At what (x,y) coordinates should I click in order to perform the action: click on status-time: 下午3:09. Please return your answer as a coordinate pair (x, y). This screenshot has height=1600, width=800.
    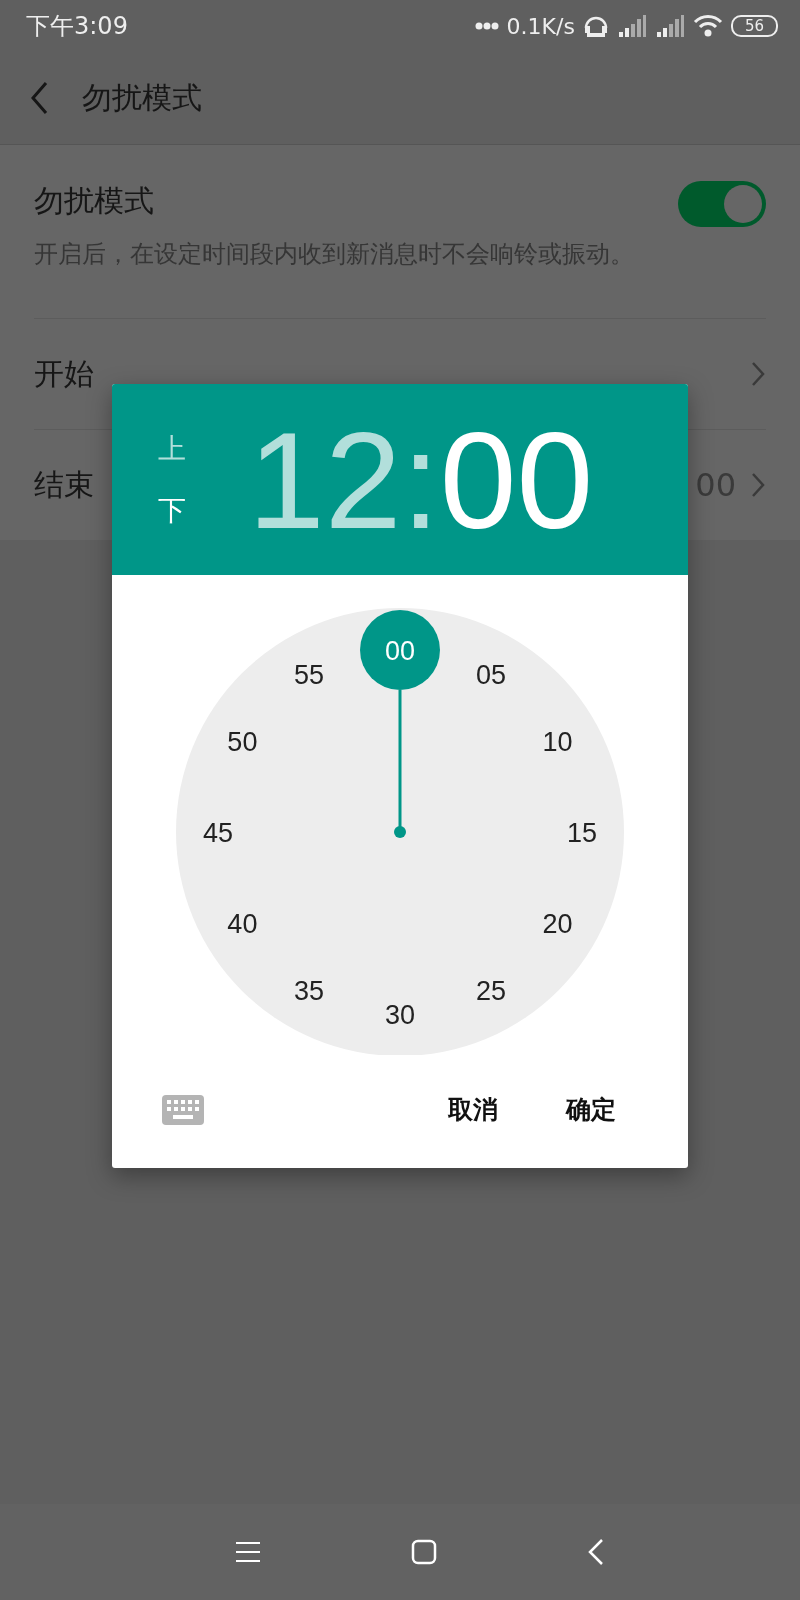
    Looking at the image, I should click on (77, 26).